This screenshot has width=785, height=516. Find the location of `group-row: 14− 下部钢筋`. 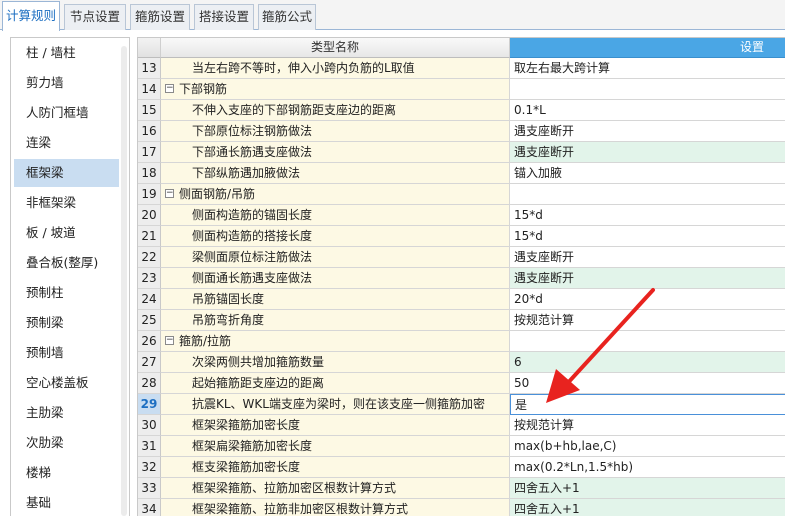

group-row: 14− 下部钢筋 is located at coordinates (461, 89).